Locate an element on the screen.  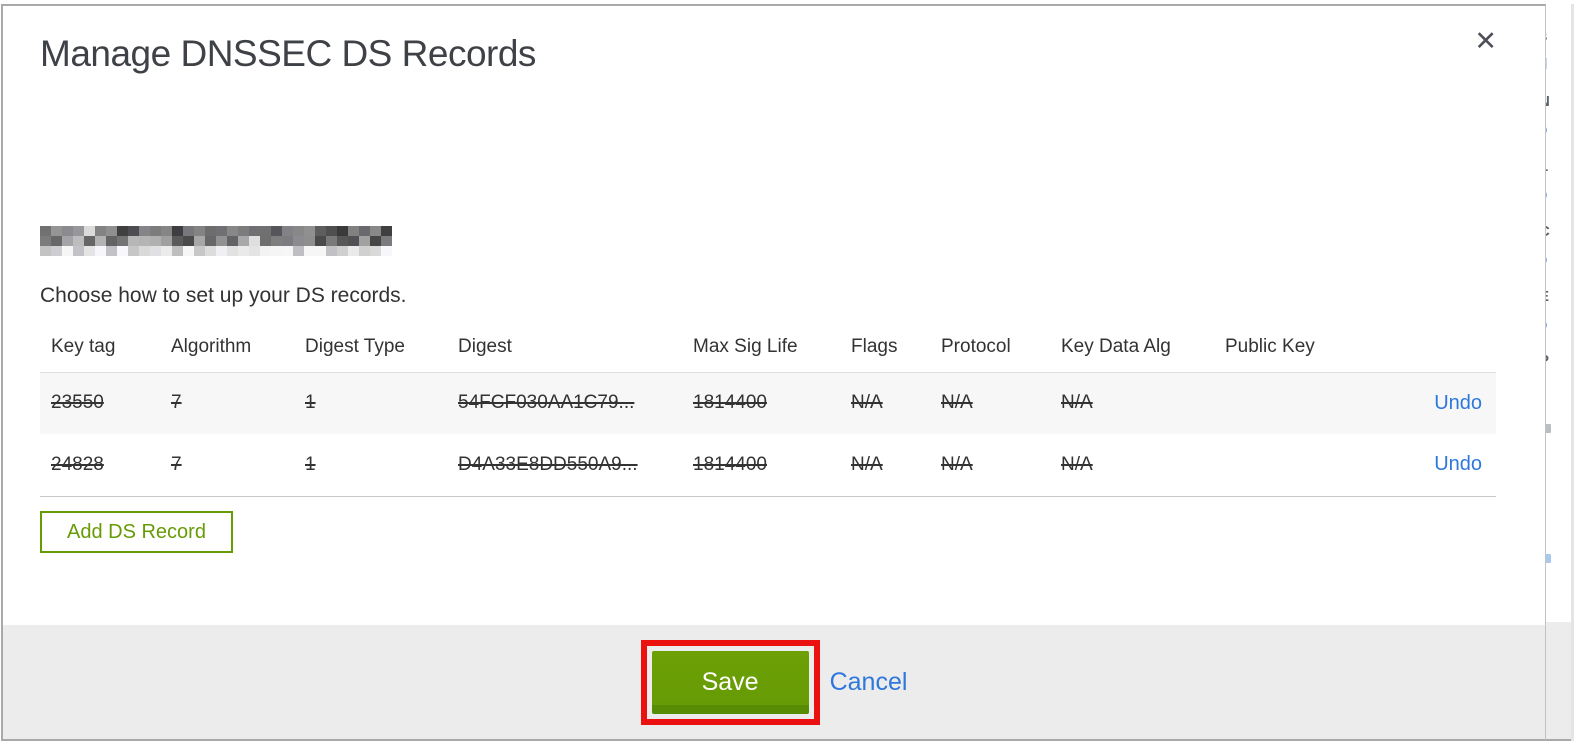
background-text-fragment: C is located at coordinates (1553, 232).